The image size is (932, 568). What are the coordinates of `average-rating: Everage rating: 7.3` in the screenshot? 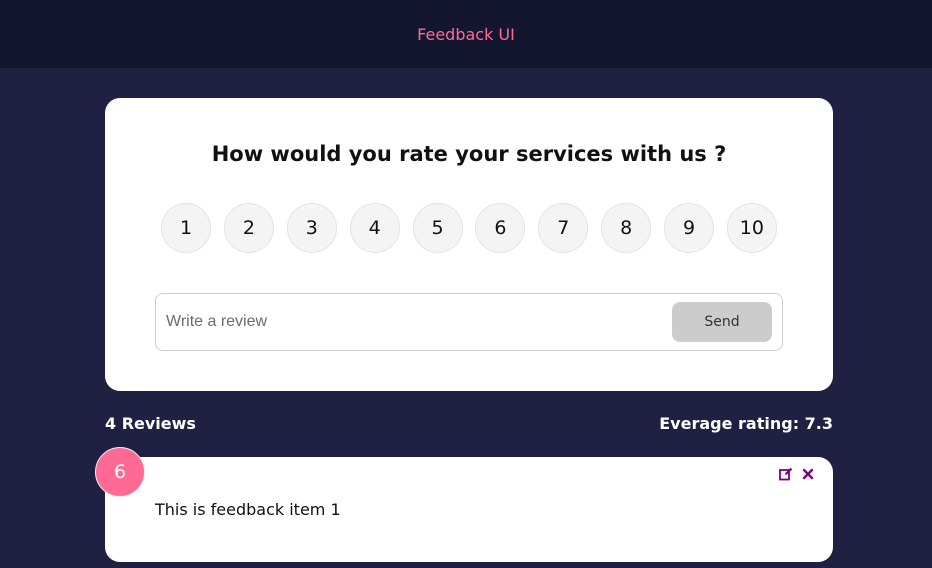 It's located at (746, 423).